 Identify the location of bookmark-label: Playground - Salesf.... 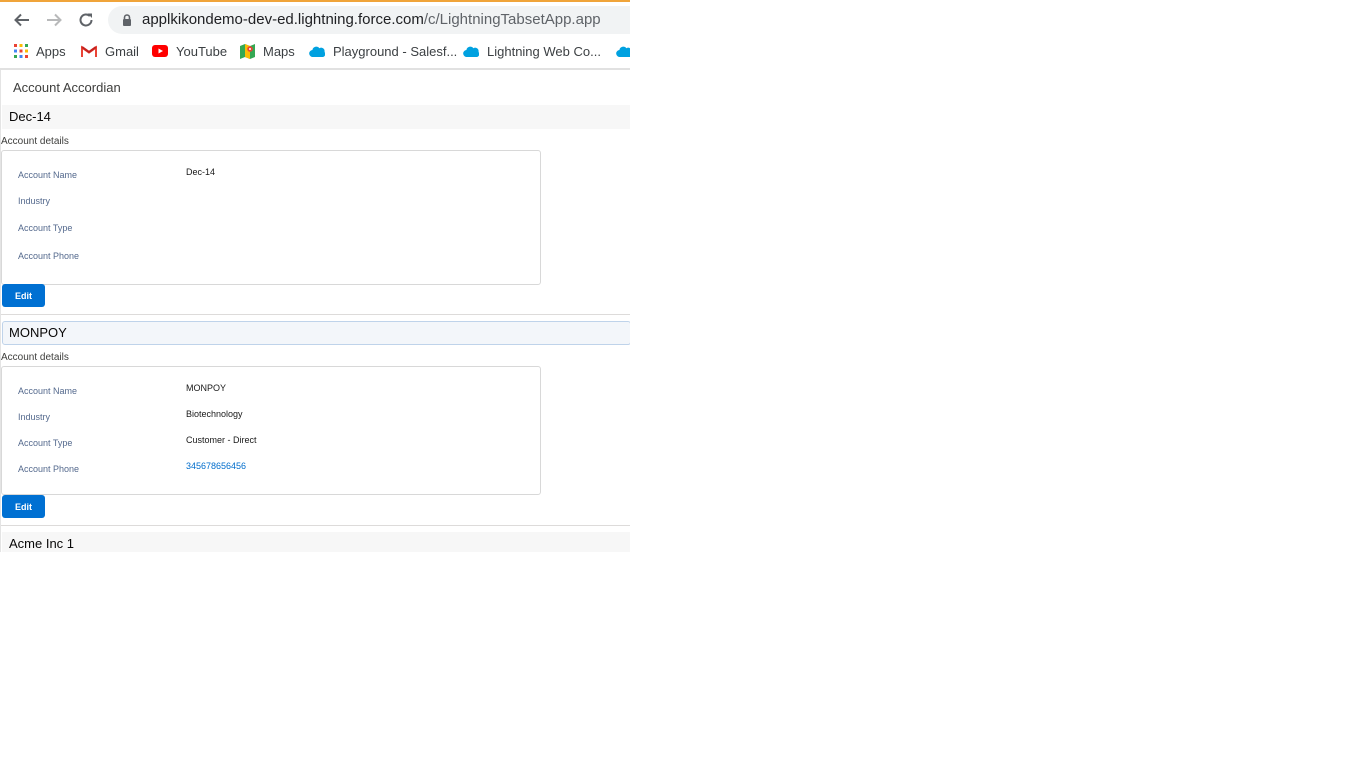
(395, 51).